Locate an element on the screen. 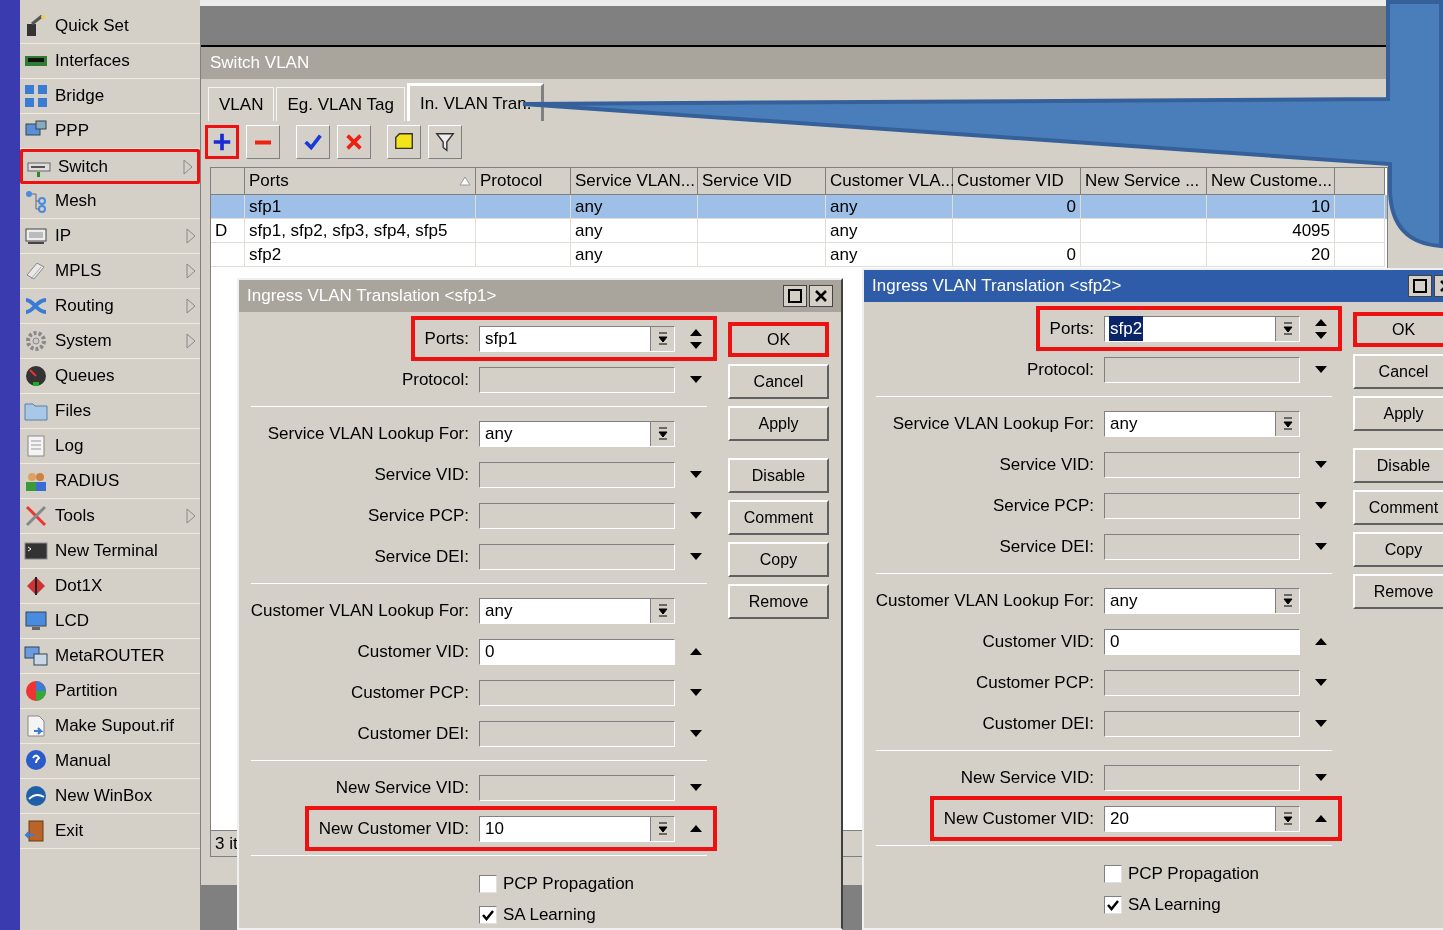  menu-item: MetaROUTER is located at coordinates (110, 656).